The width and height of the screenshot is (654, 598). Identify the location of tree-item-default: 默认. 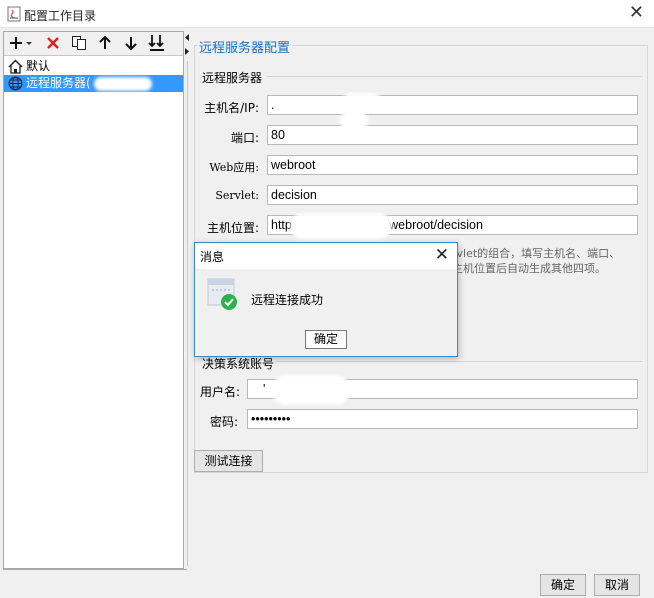
(93, 66).